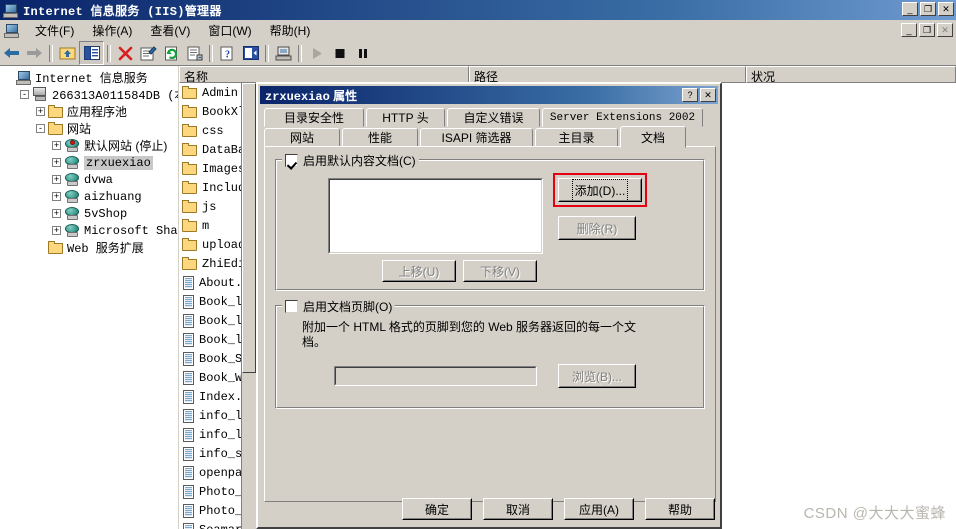  I want to click on menu-action: 操作(A), so click(112, 30).